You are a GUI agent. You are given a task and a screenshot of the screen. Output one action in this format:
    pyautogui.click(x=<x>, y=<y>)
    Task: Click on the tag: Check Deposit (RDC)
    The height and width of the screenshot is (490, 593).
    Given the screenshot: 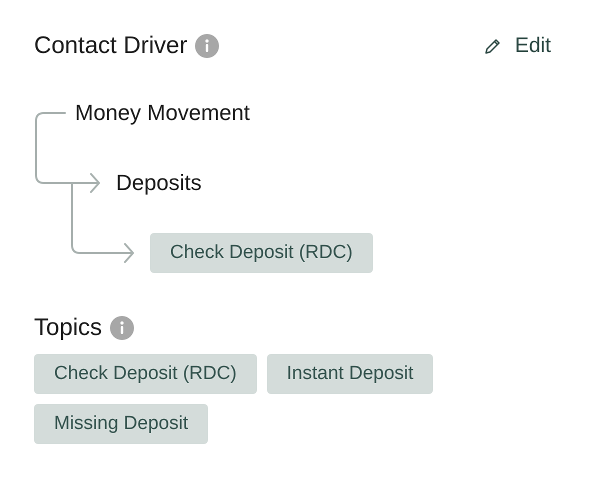 What is the action you would take?
    pyautogui.click(x=261, y=253)
    